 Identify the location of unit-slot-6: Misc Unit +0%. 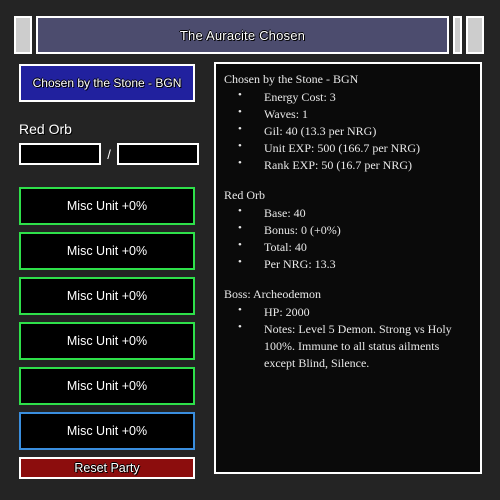
(107, 431).